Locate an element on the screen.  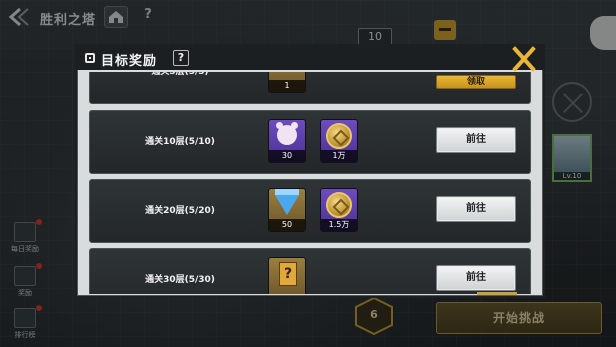
mystery-box-icon: ? is located at coordinates (288, 274).